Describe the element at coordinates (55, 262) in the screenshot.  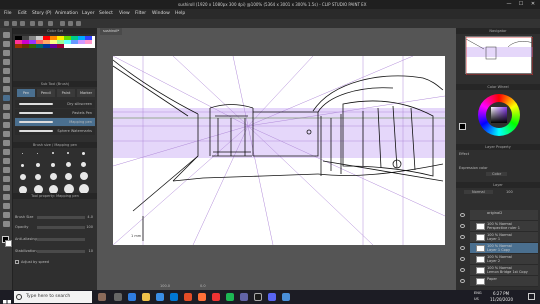
I see `adjust-speed-checkbox: Adjust by speed` at that location.